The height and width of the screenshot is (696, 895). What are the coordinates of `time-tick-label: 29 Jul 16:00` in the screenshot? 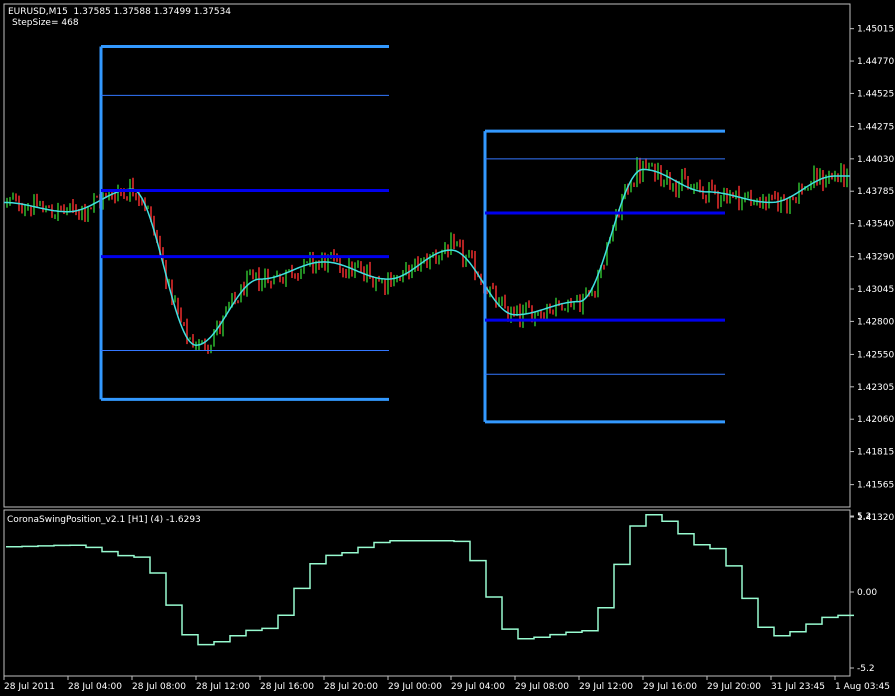 It's located at (670, 687).